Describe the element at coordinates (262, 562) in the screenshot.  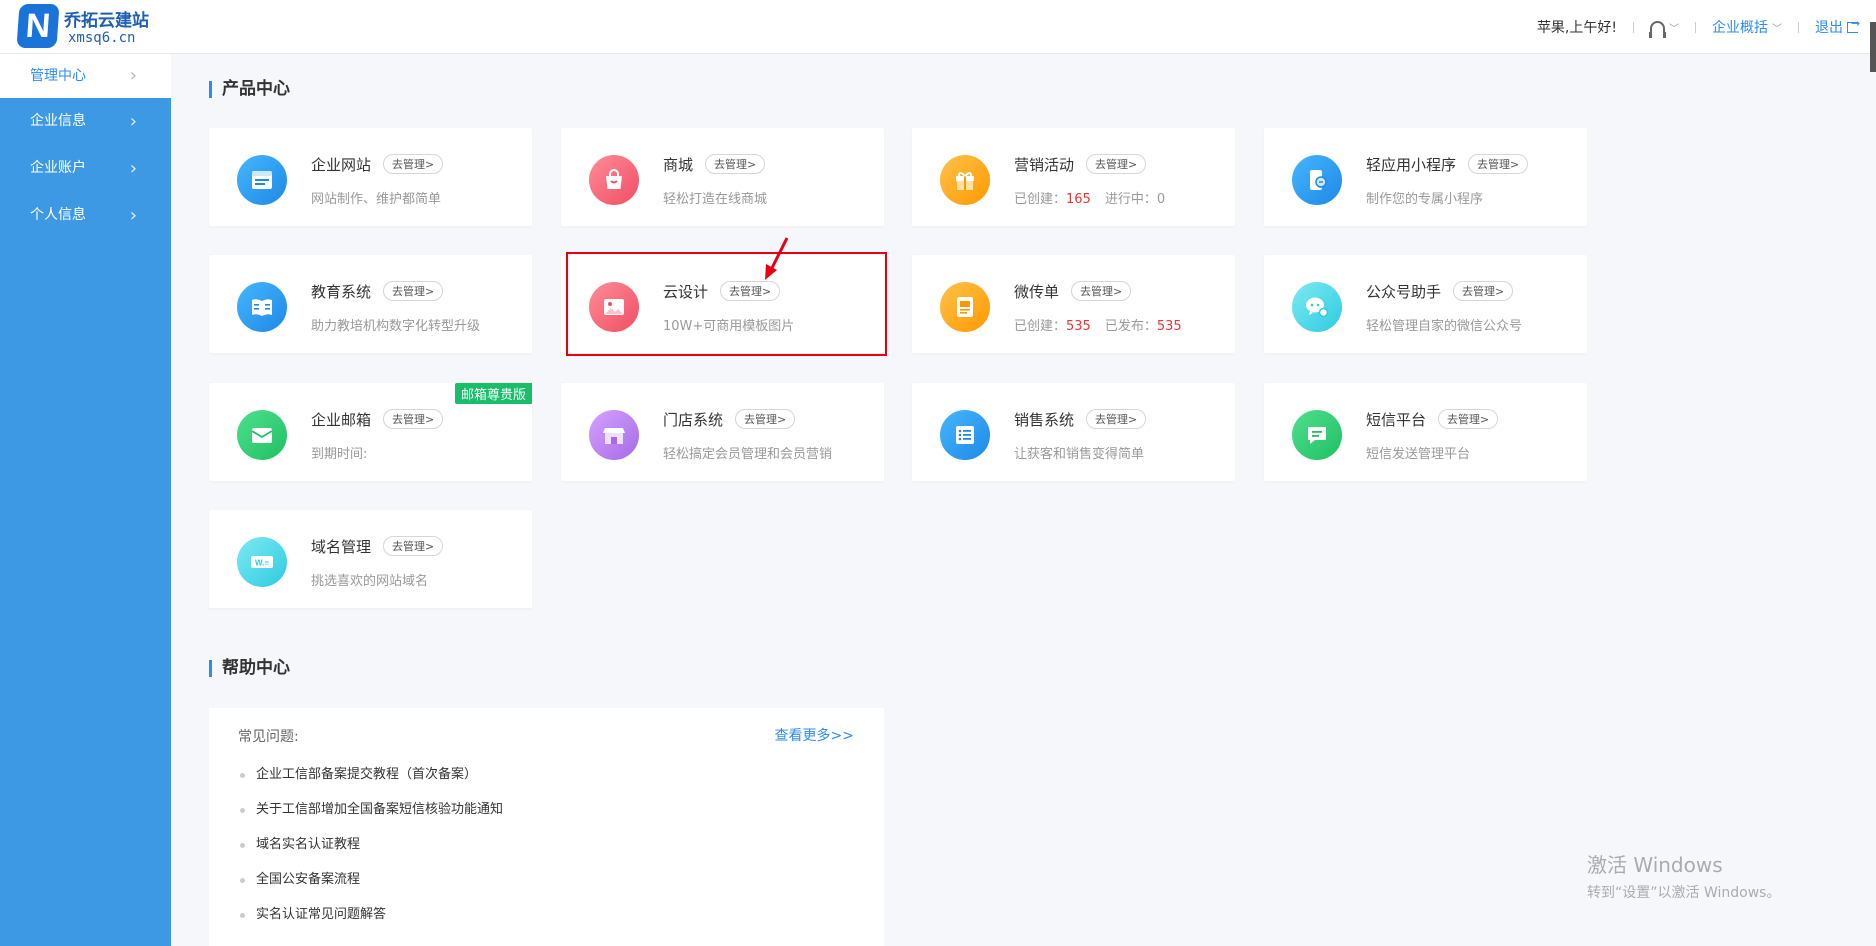
I see `domain-icon: W.≡` at that location.